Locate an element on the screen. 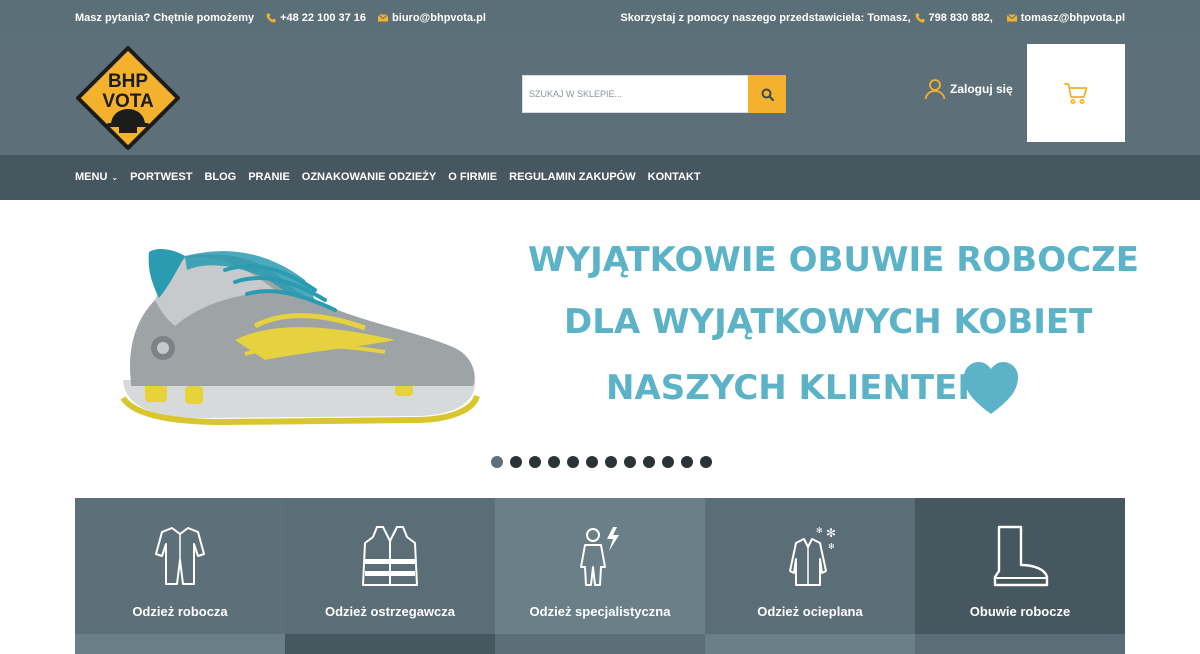 This screenshot has height=654, width=1200. nav-item-oznakowanie: OZNAKOWANIE ODZIEŻY is located at coordinates (369, 177).